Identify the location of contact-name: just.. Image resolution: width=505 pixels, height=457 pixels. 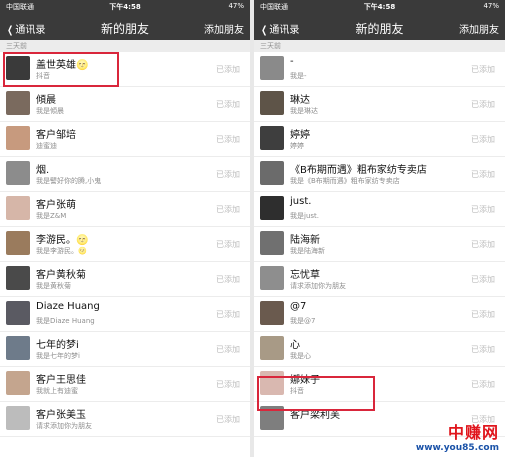
(301, 201).